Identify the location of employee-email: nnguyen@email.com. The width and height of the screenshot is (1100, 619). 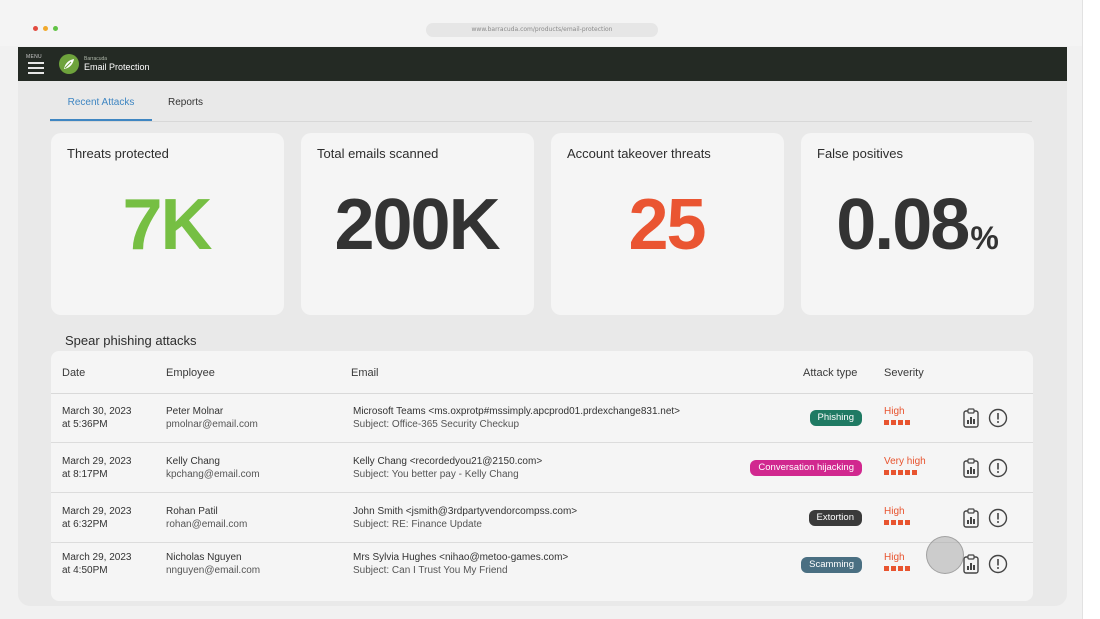
(213, 570).